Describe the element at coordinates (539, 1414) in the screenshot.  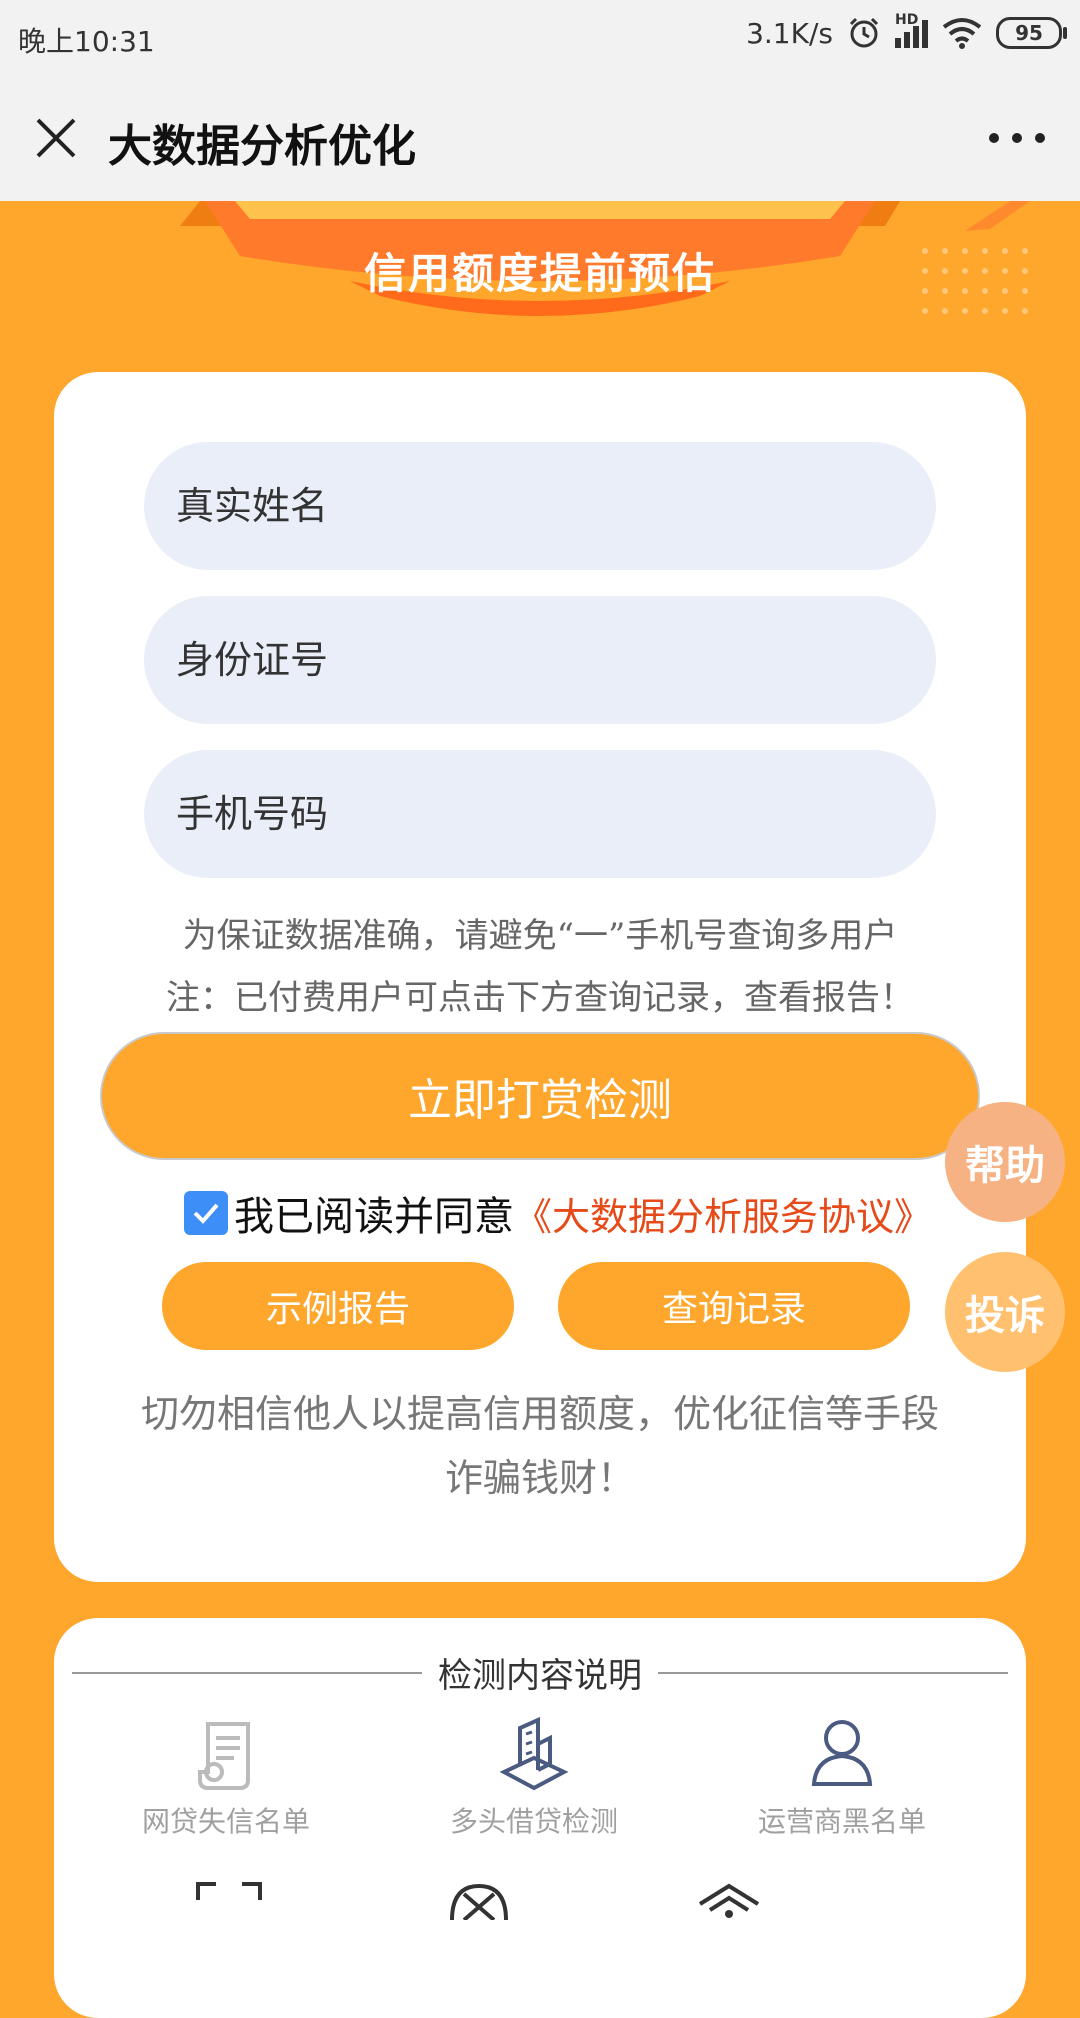
I see `warning-line-1: 切勿相信他人以提高信用额度，优化征信等手段` at that location.